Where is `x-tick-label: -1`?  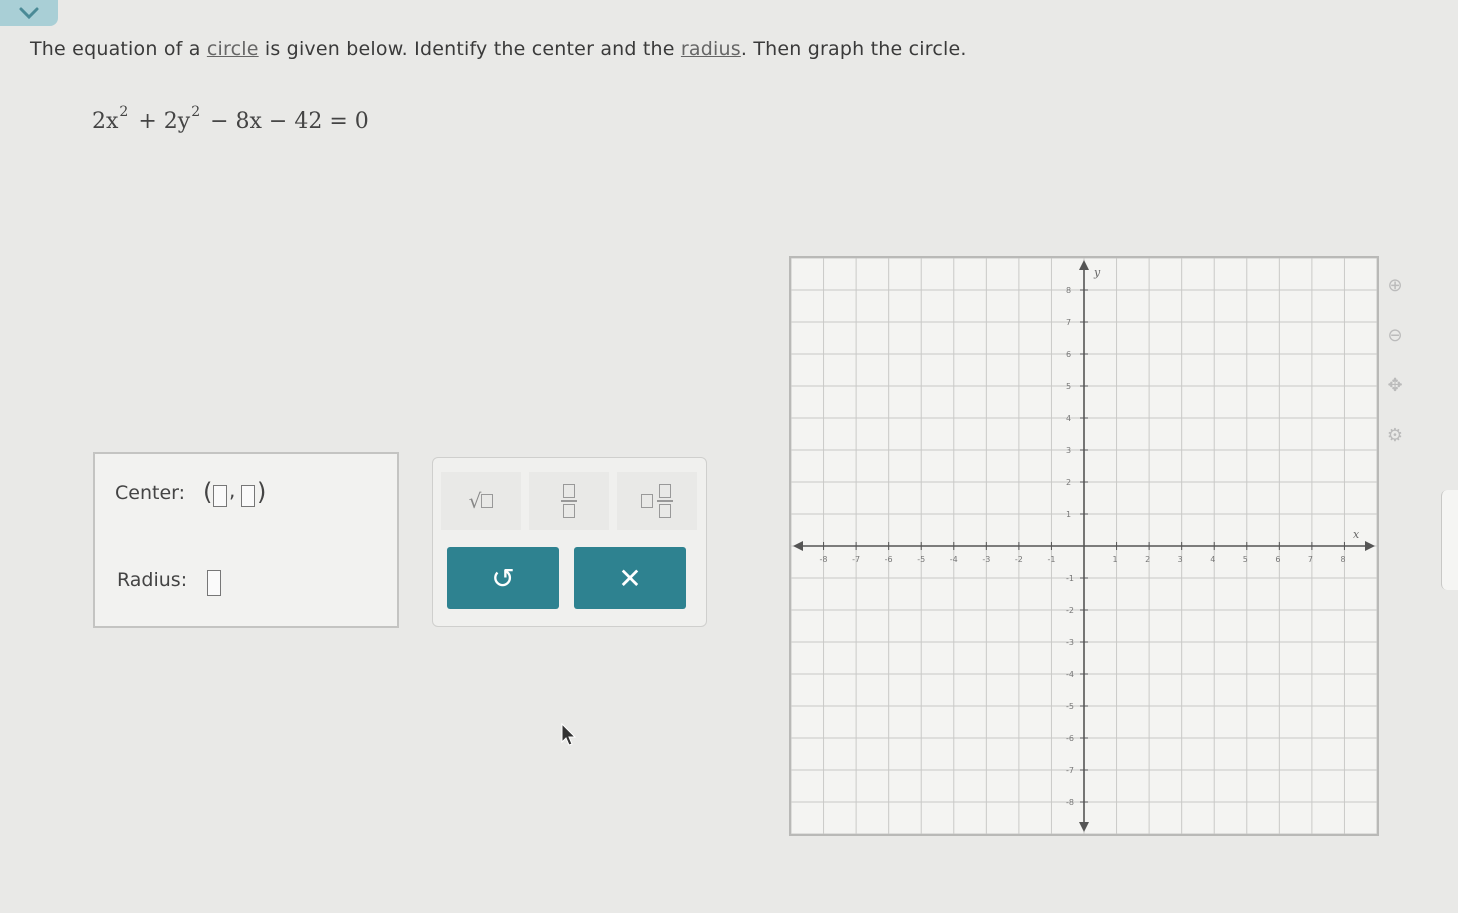
x-tick-label: -1 is located at coordinates (1051, 559).